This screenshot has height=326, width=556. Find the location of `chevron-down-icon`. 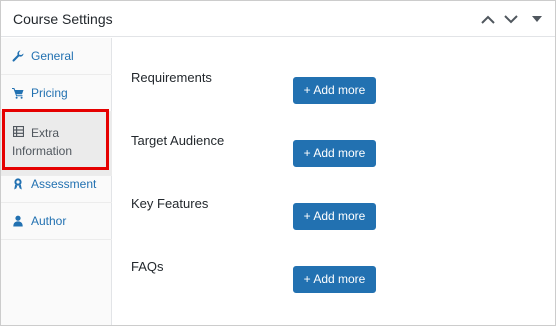

chevron-down-icon is located at coordinates (511, 18).